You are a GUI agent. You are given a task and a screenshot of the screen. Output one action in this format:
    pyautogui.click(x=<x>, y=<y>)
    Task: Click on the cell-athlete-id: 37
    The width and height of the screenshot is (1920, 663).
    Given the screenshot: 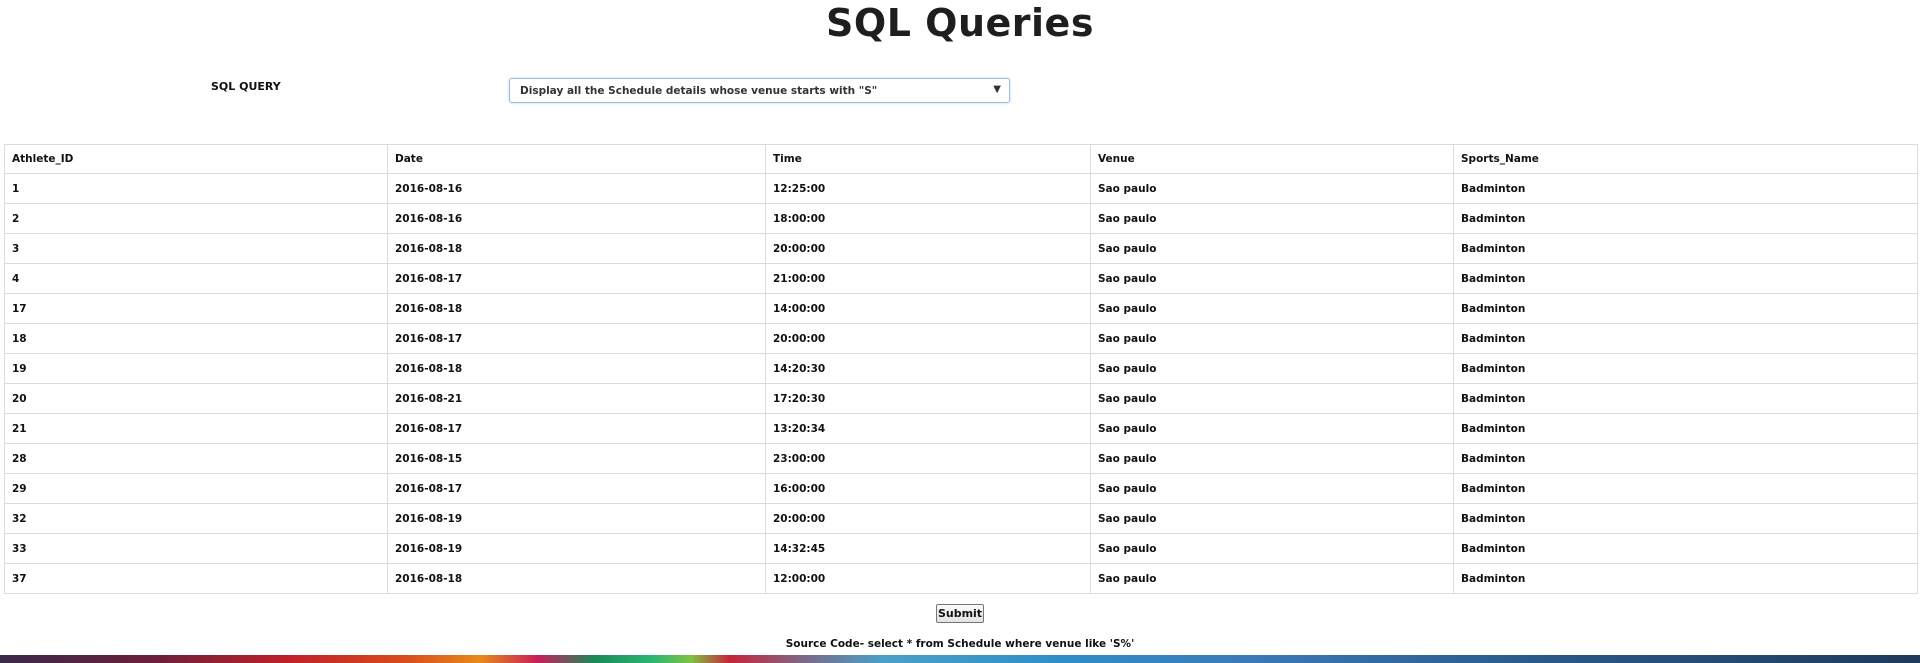 What is the action you would take?
    pyautogui.click(x=196, y=578)
    